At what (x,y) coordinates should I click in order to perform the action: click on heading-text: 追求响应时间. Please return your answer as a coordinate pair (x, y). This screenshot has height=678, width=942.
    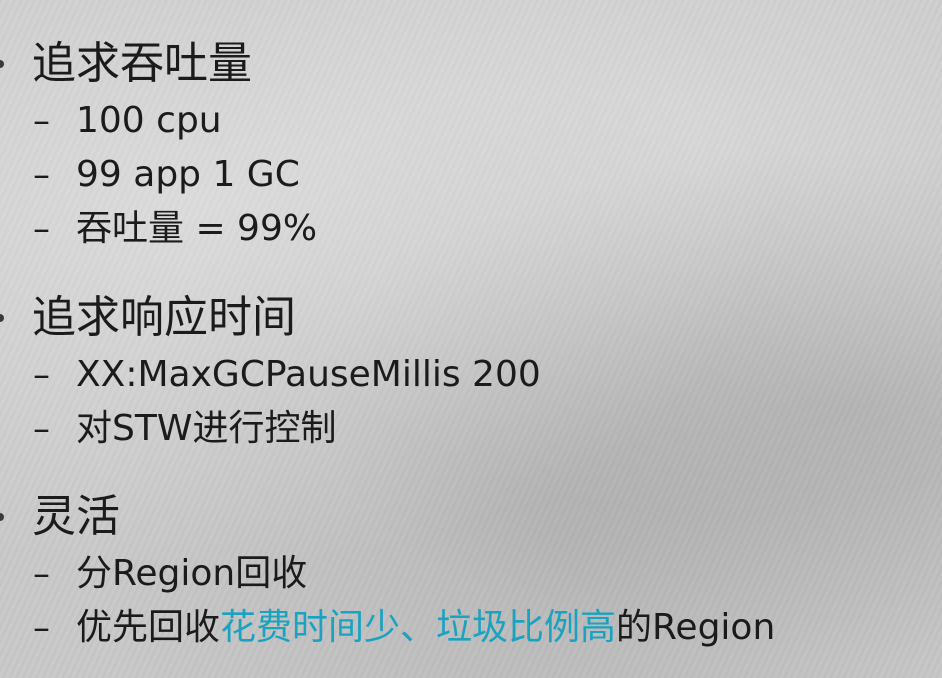
    Looking at the image, I should click on (164, 317).